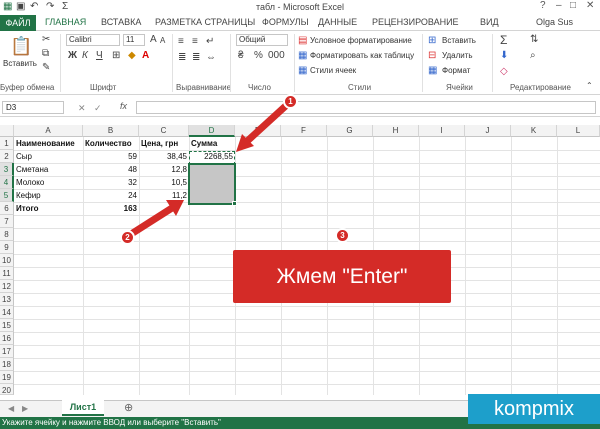 The image size is (600, 429). What do you see at coordinates (11, 409) in the screenshot?
I see `prev-sheet-icon: ◀` at bounding box center [11, 409].